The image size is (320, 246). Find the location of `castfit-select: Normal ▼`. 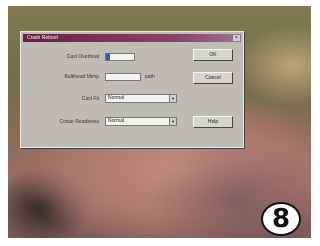

castfit-select: Normal ▼ is located at coordinates (141, 98).